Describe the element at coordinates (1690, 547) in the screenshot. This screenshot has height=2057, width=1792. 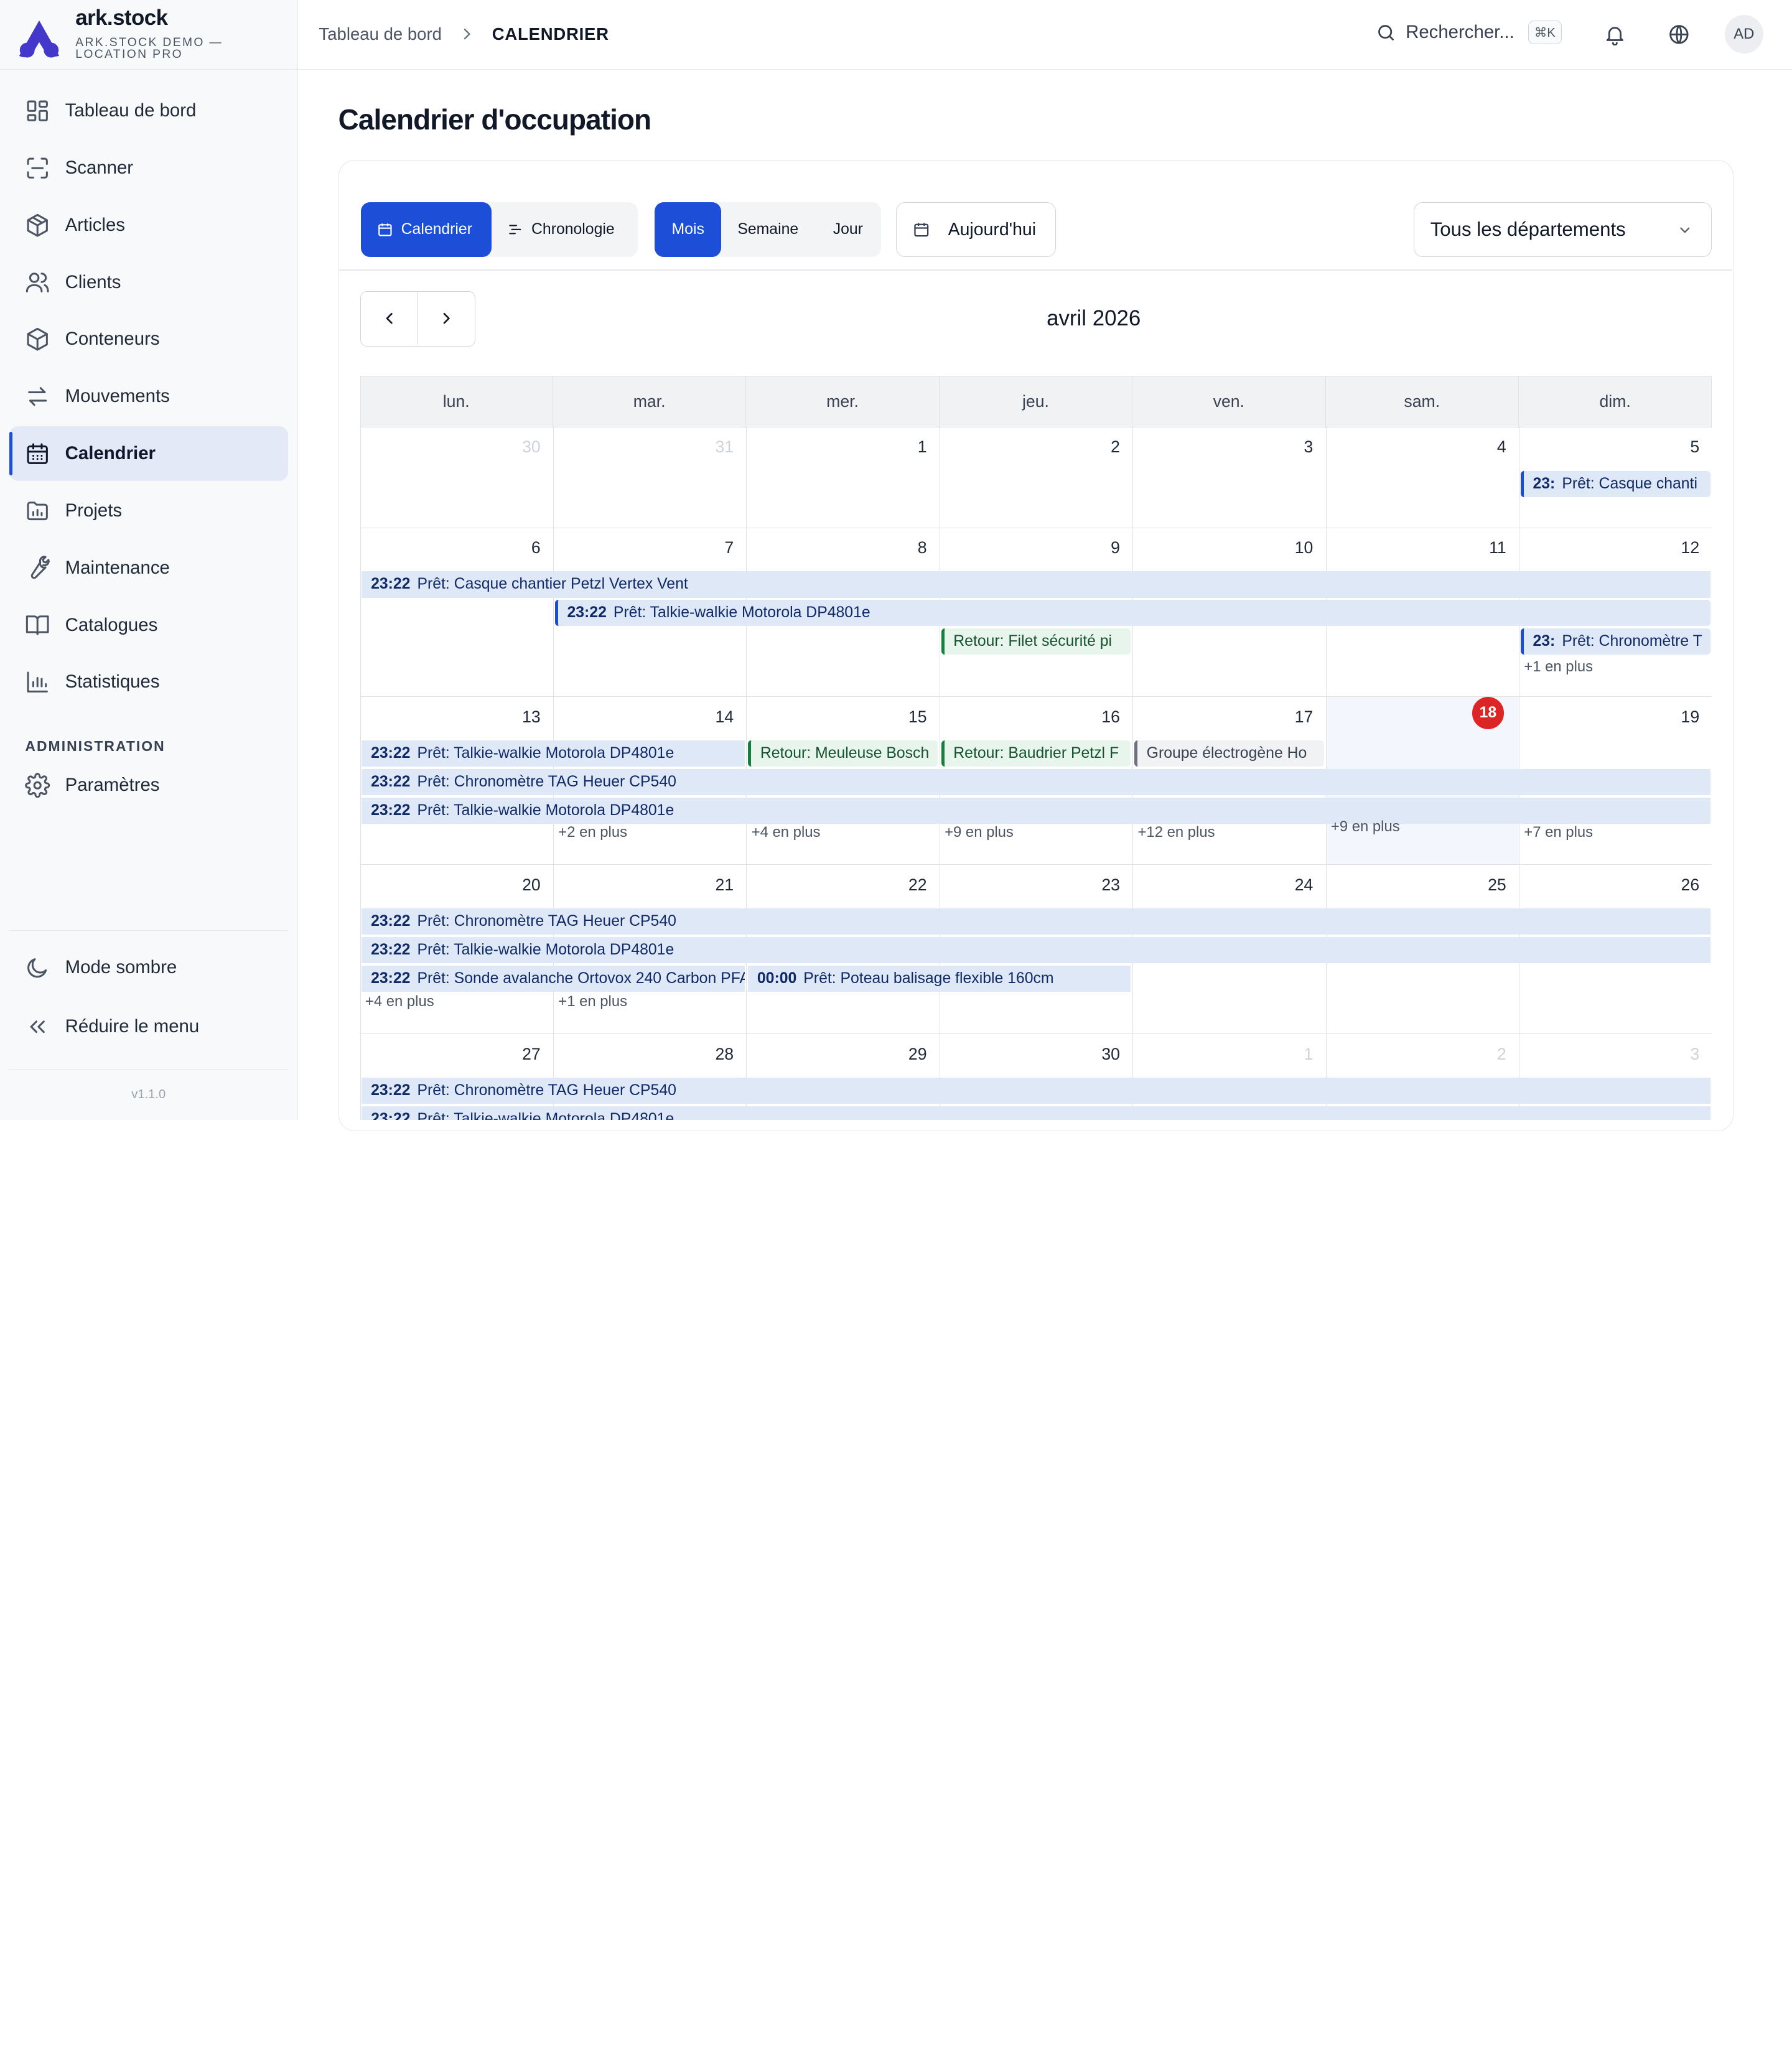
I see `day-number: 12` at that location.